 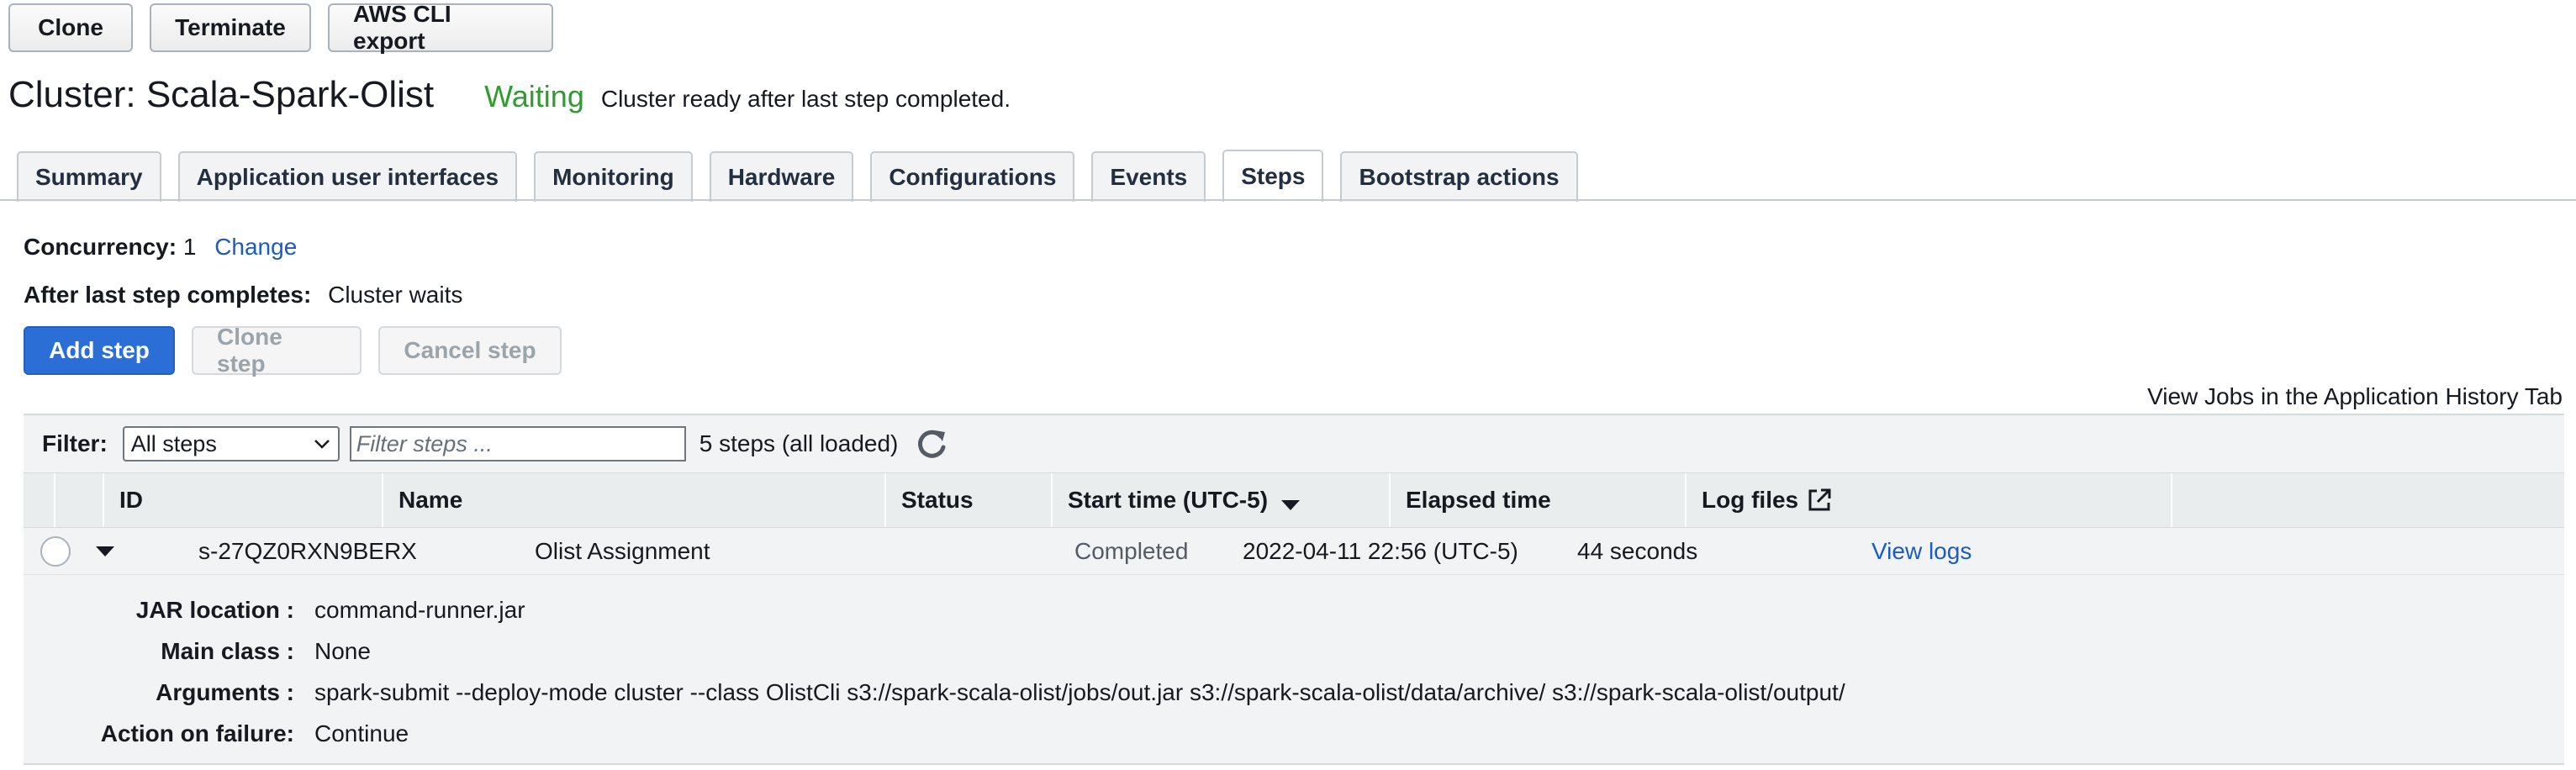 I want to click on step-elapsed-time: 44 seconds, so click(x=1637, y=551).